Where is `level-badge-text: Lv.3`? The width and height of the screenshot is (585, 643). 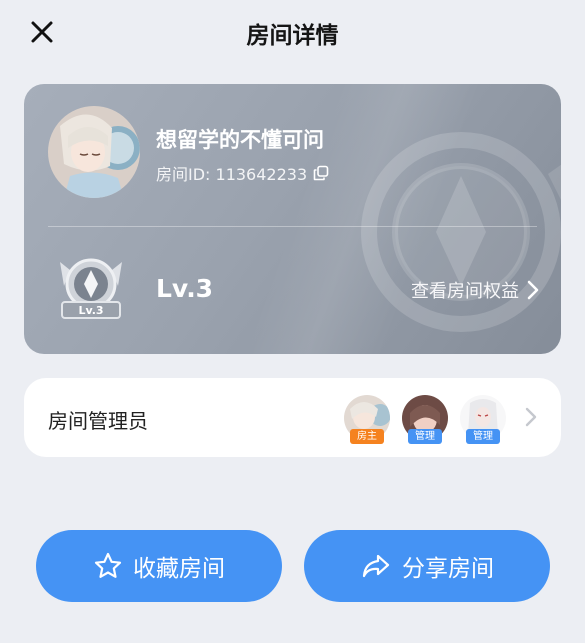 level-badge-text: Lv.3 is located at coordinates (90, 310).